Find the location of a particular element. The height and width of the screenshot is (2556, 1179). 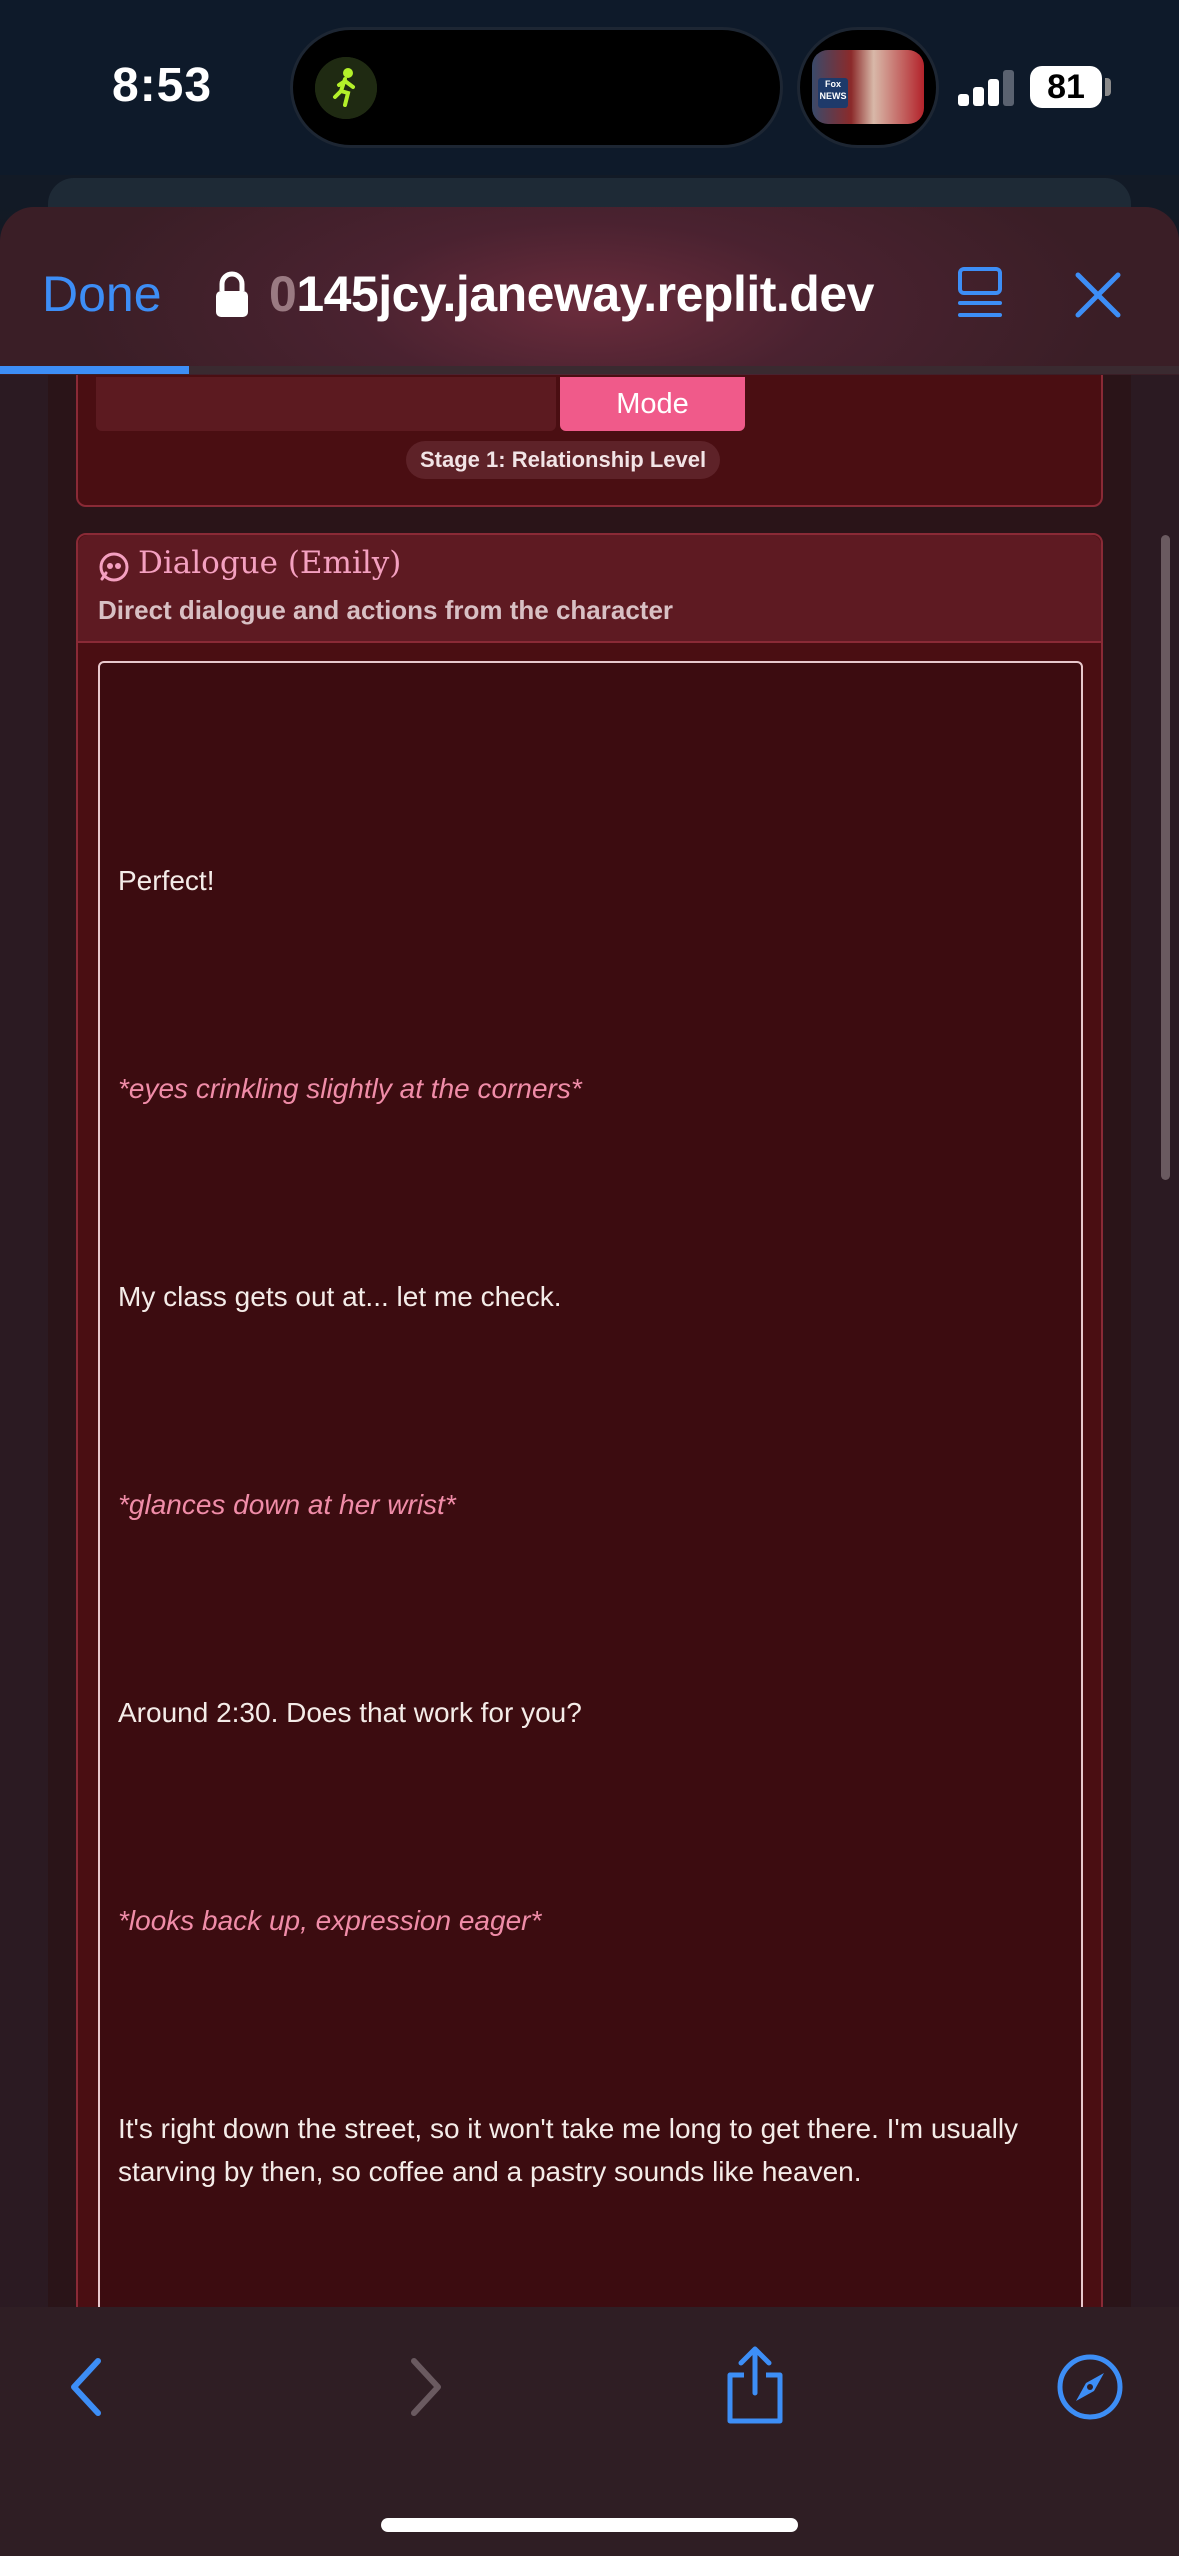

share-icon is located at coordinates (755, 2384).